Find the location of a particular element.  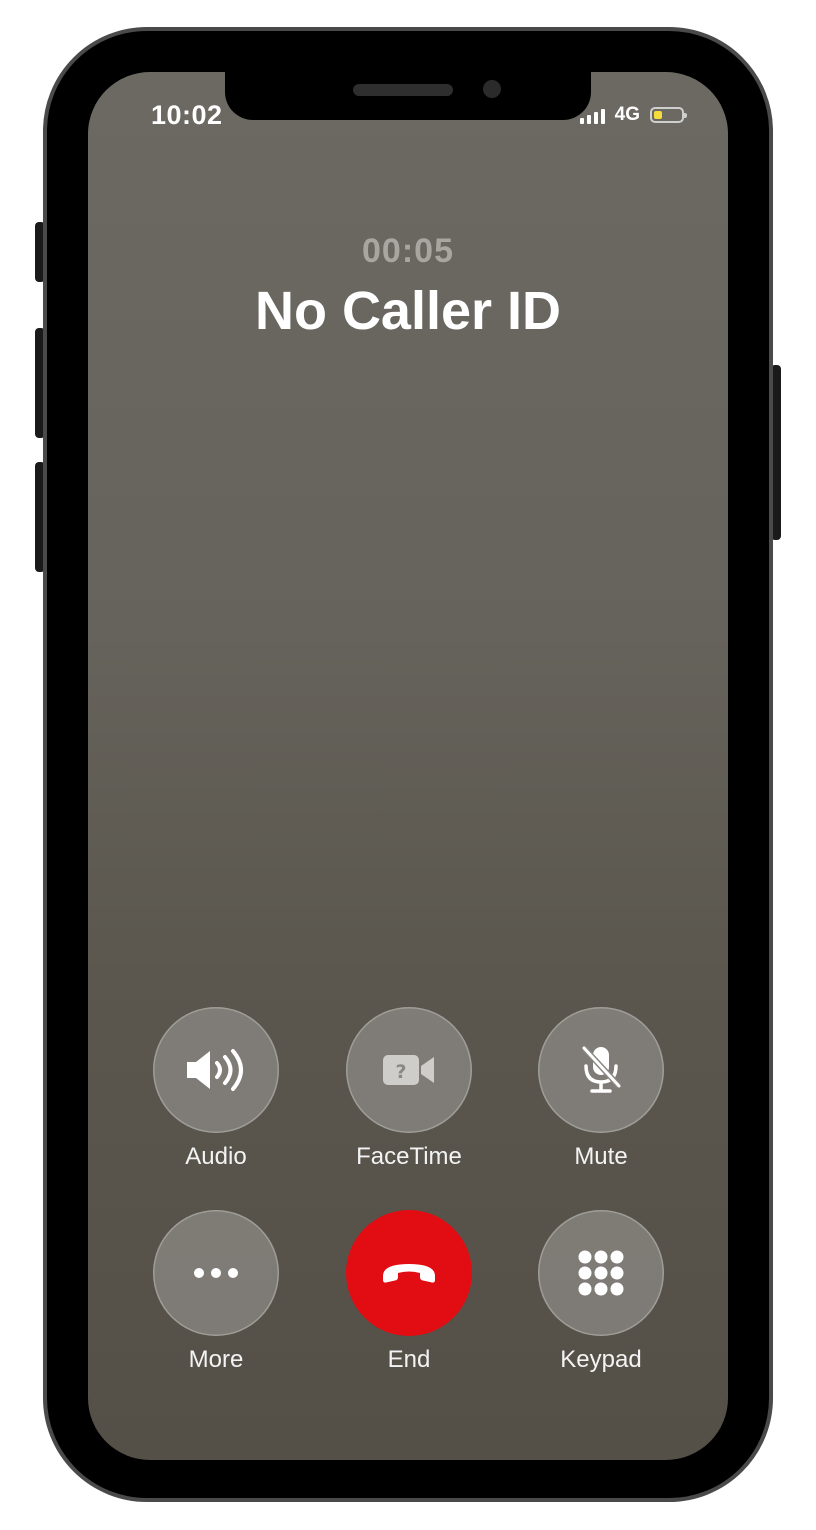

network-type: 4G is located at coordinates (627, 114).